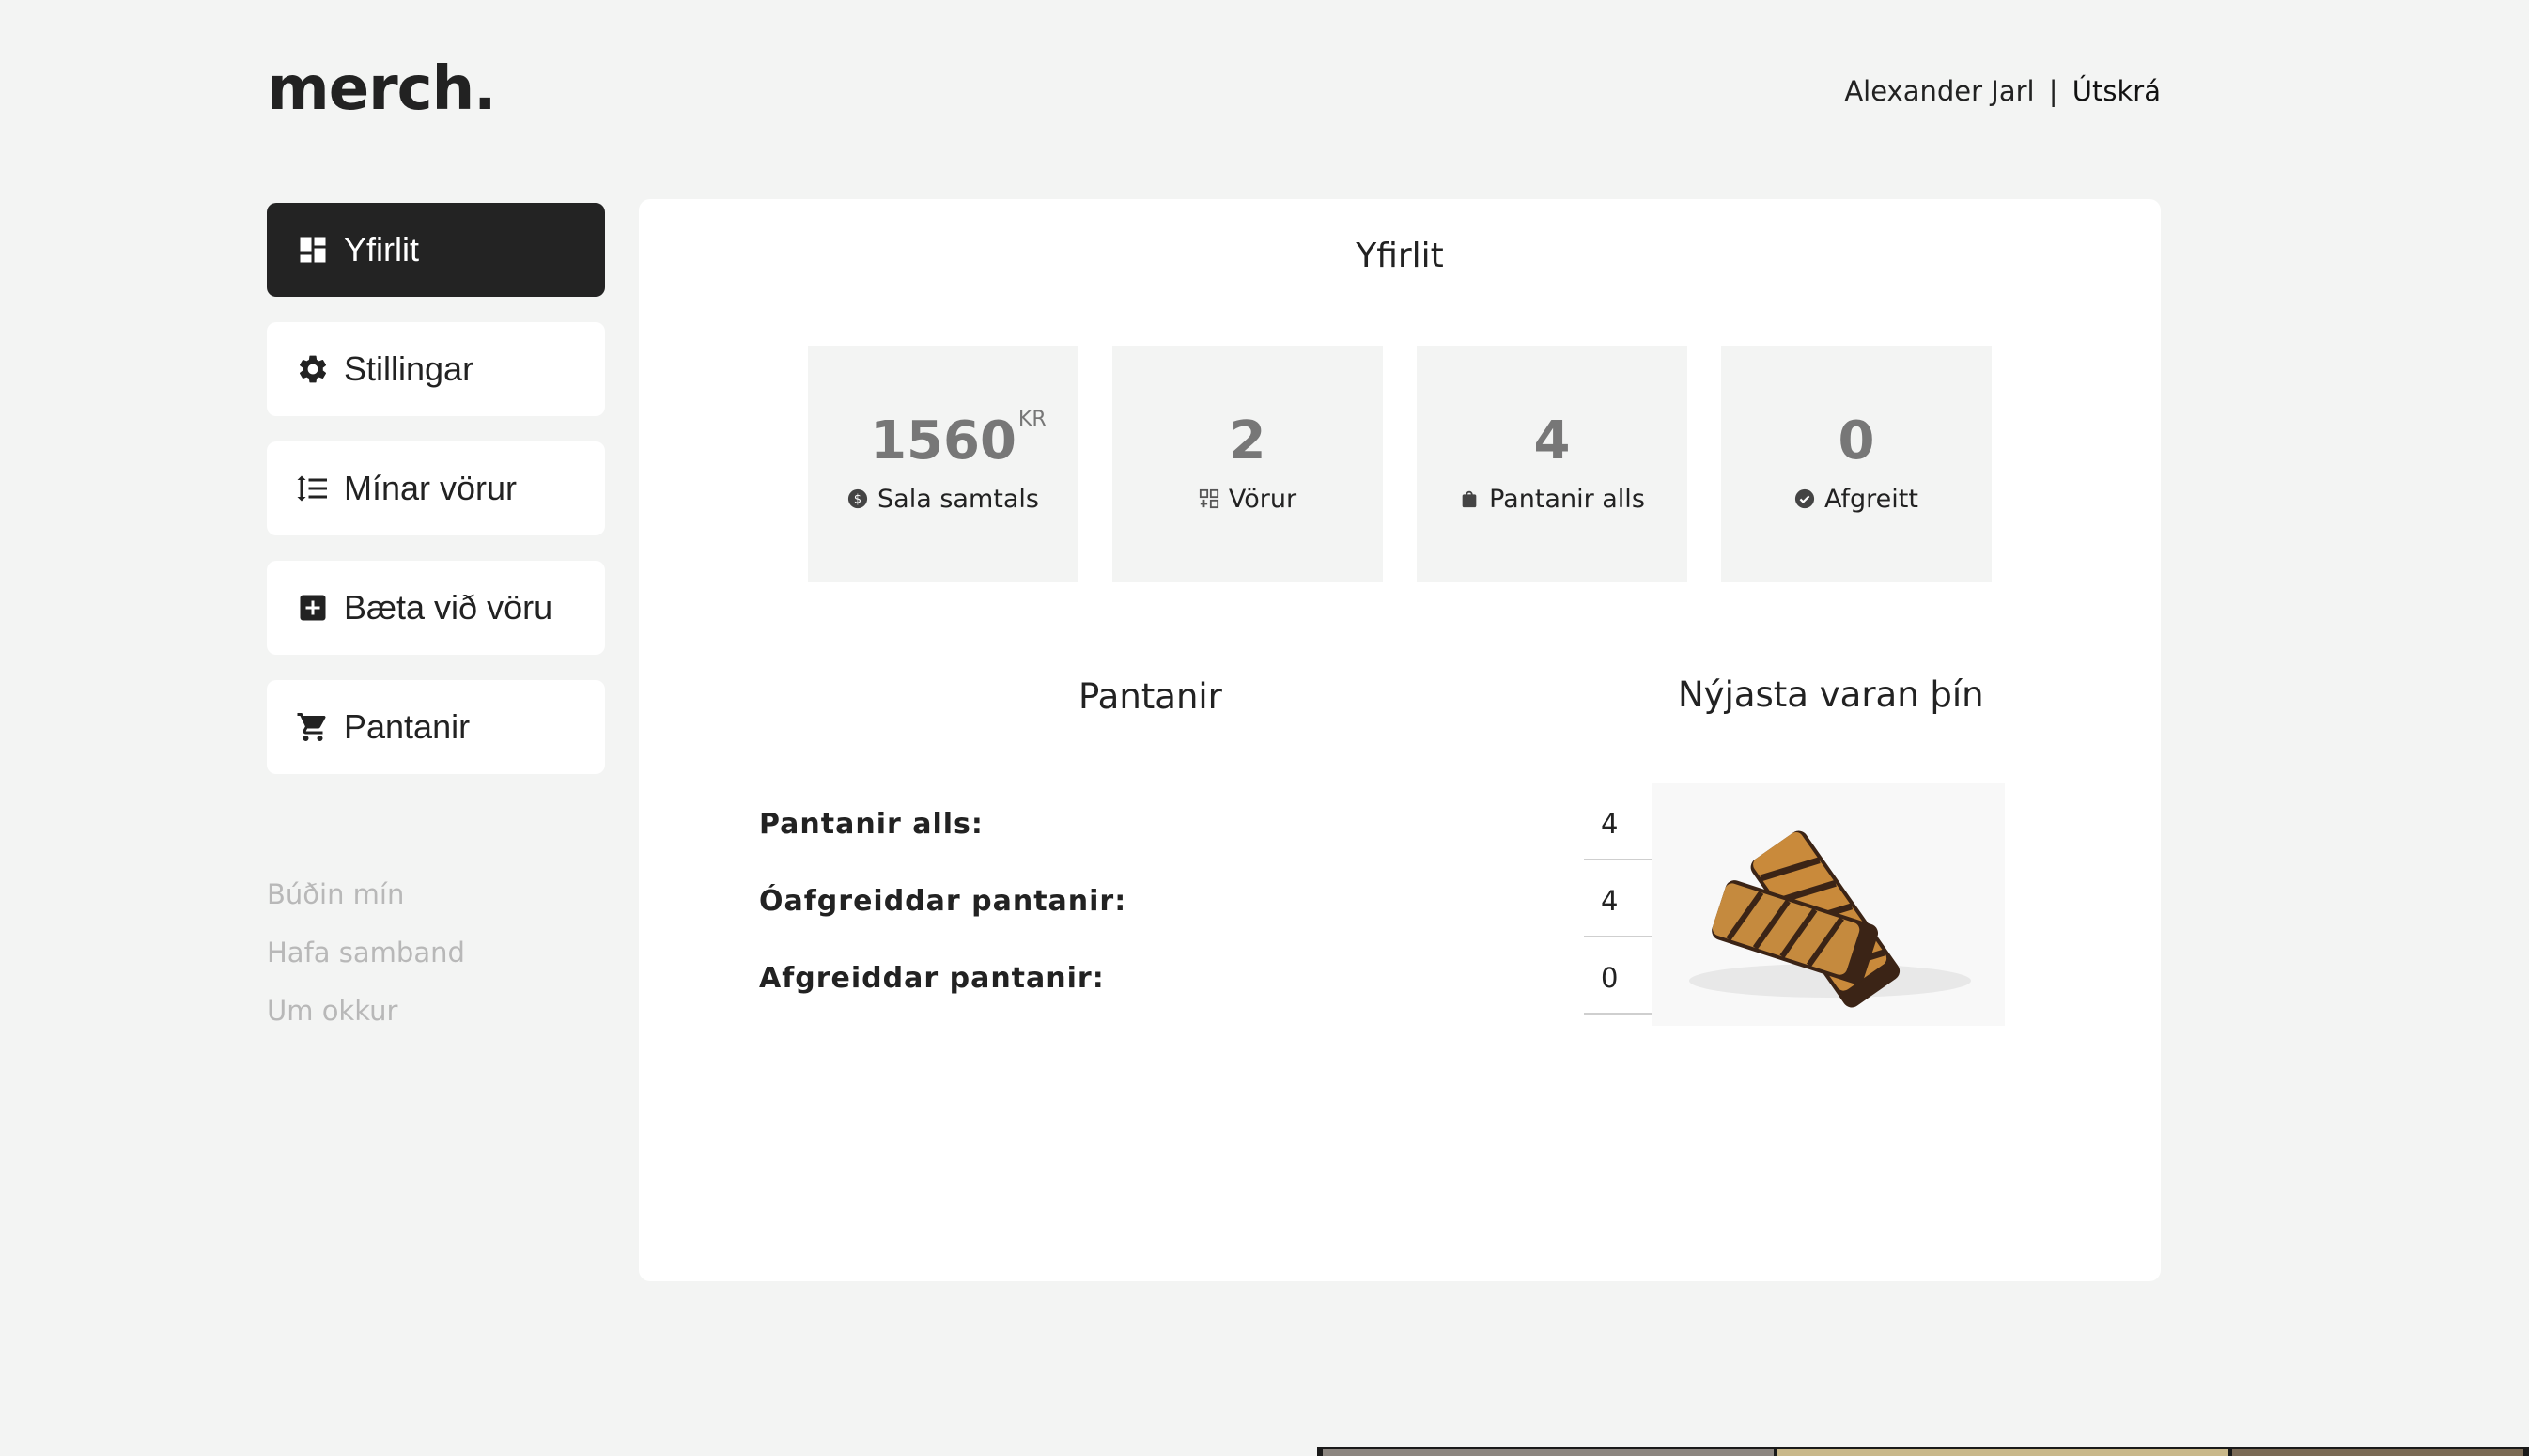 This screenshot has width=2529, height=1456. What do you see at coordinates (2116, 91) in the screenshot?
I see `logout-link: Útskrá` at bounding box center [2116, 91].